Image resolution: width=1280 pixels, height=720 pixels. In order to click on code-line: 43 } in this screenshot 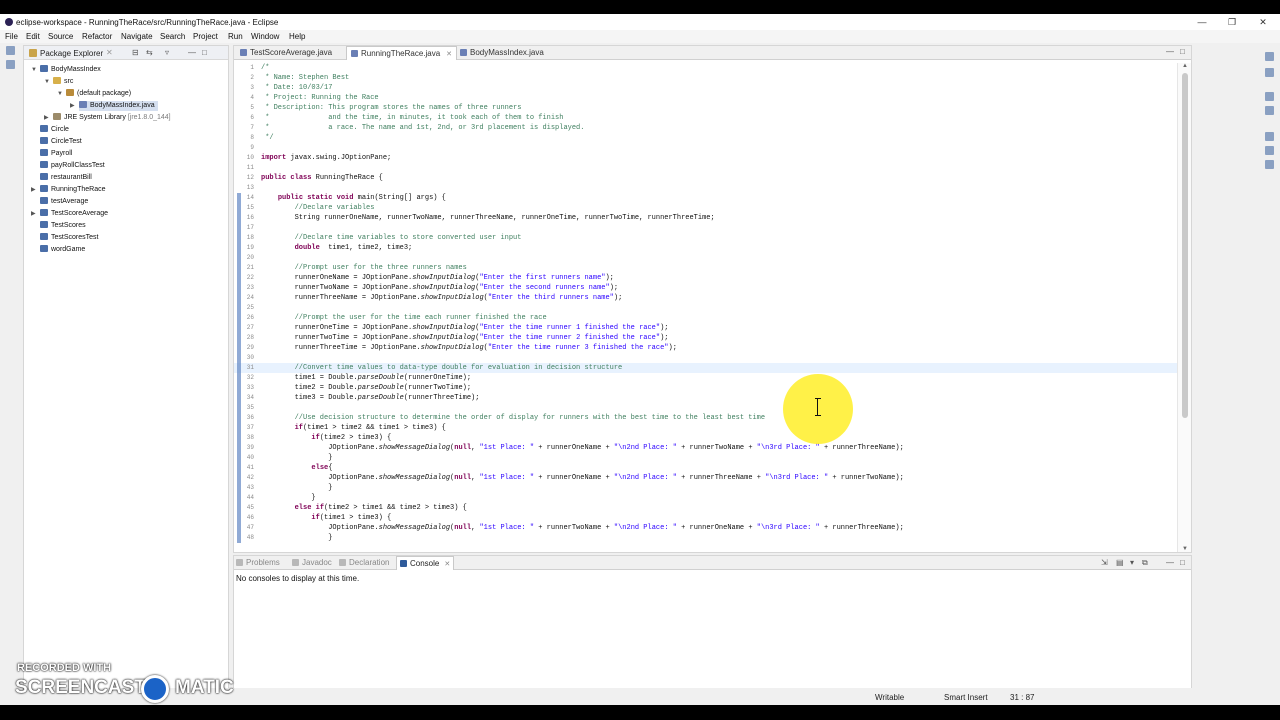, I will do `click(705, 488)`.